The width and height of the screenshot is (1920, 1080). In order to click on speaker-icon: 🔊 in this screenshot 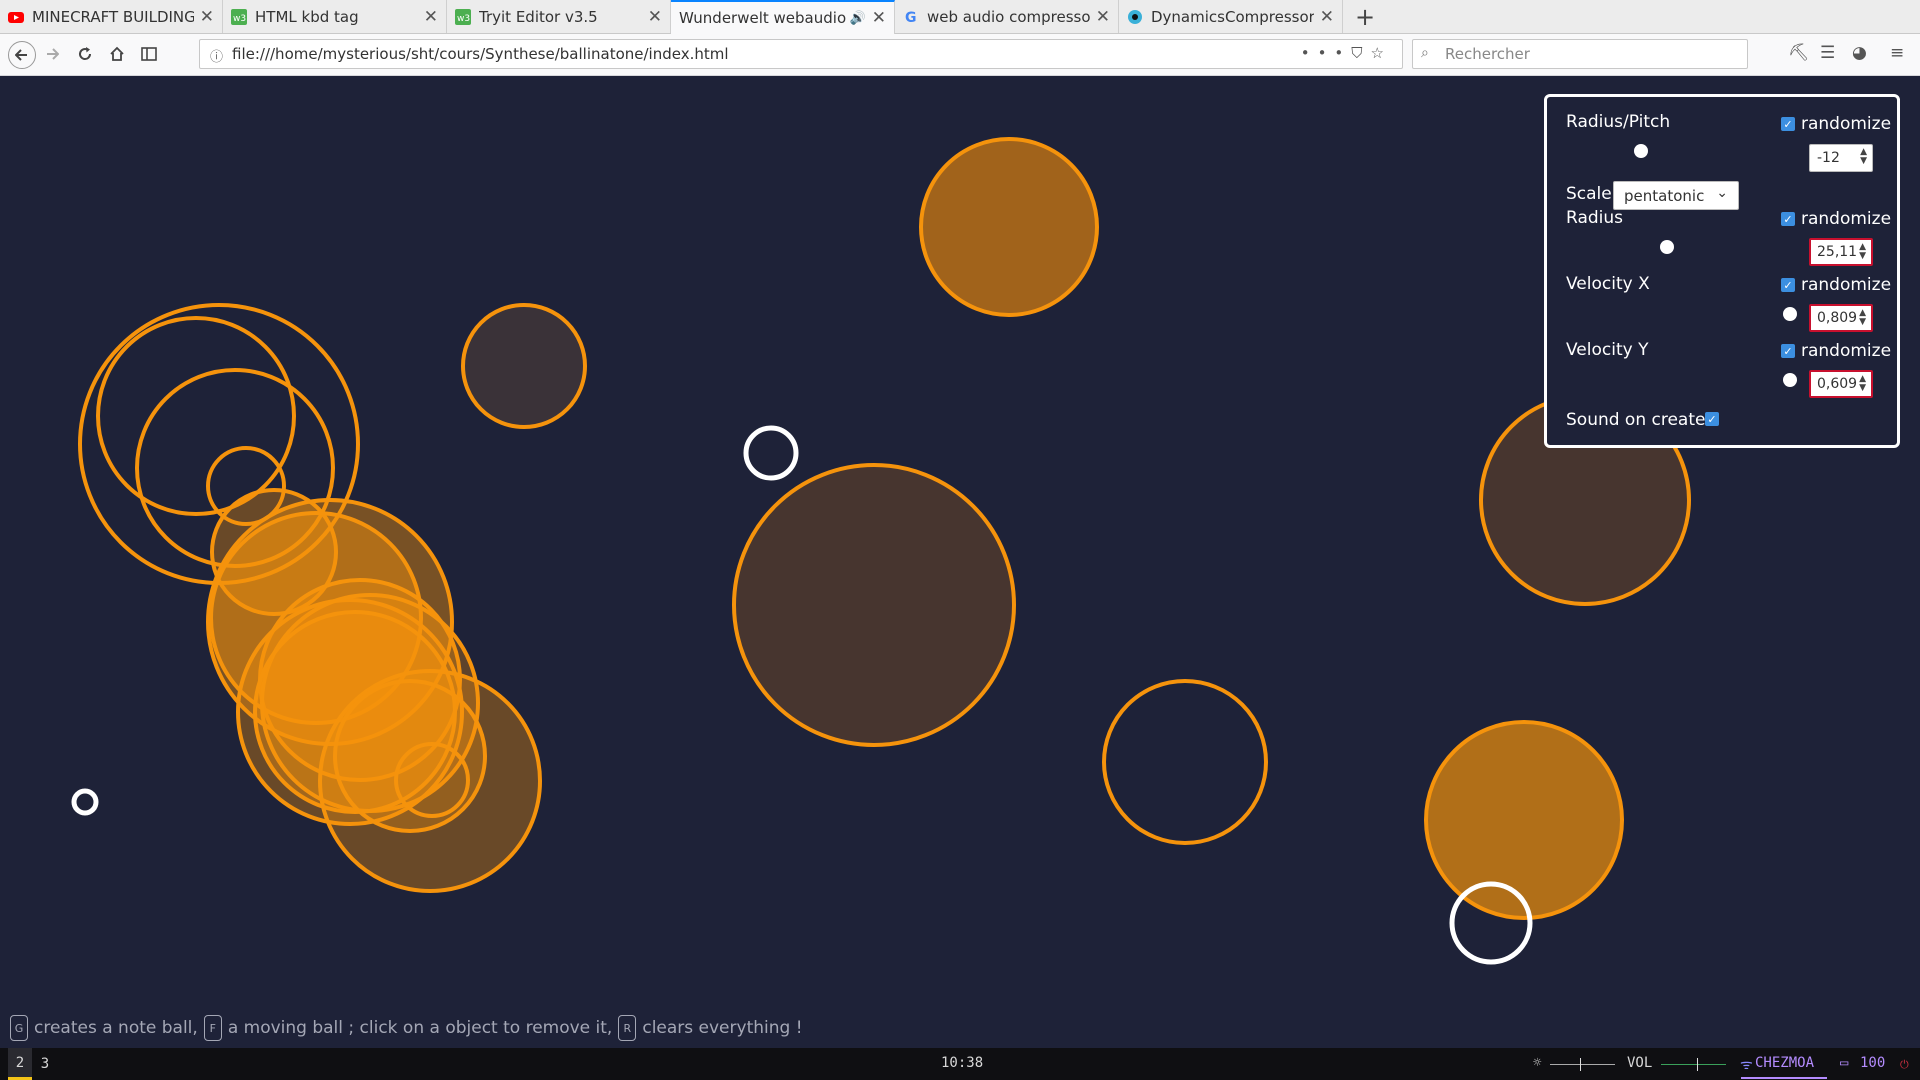, I will do `click(858, 18)`.